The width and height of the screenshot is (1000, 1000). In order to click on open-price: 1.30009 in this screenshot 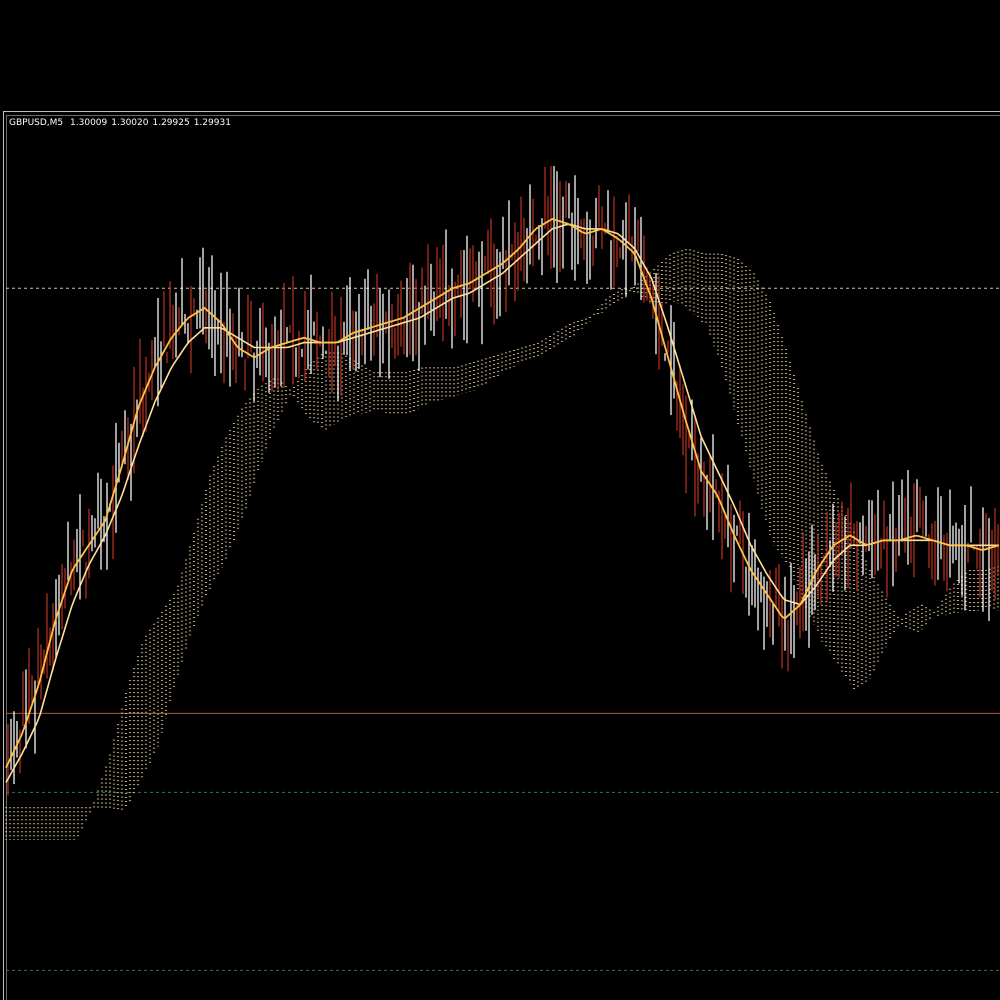, I will do `click(89, 123)`.